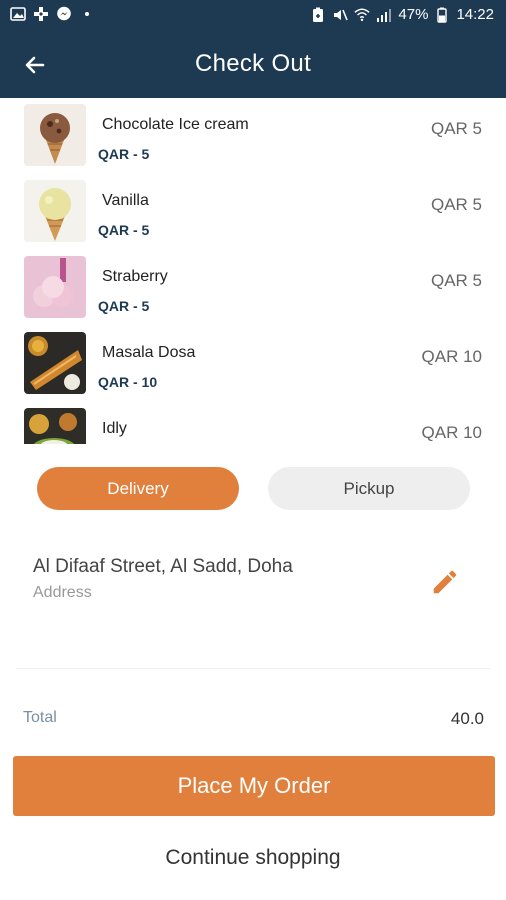  What do you see at coordinates (64, 14) in the screenshot?
I see `messenger-icon` at bounding box center [64, 14].